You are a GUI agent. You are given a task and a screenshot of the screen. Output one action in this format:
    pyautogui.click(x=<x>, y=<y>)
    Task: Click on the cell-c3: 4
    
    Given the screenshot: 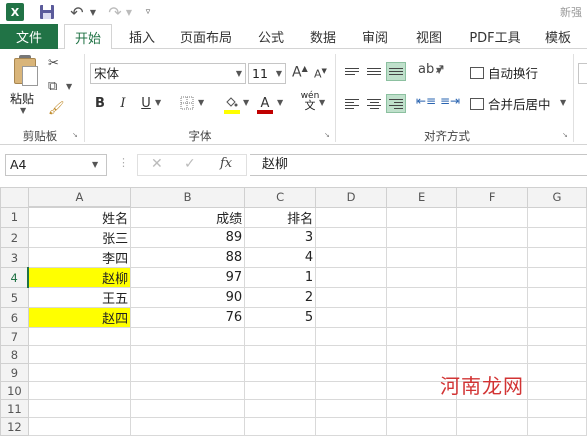 What is the action you would take?
    pyautogui.click(x=280, y=257)
    